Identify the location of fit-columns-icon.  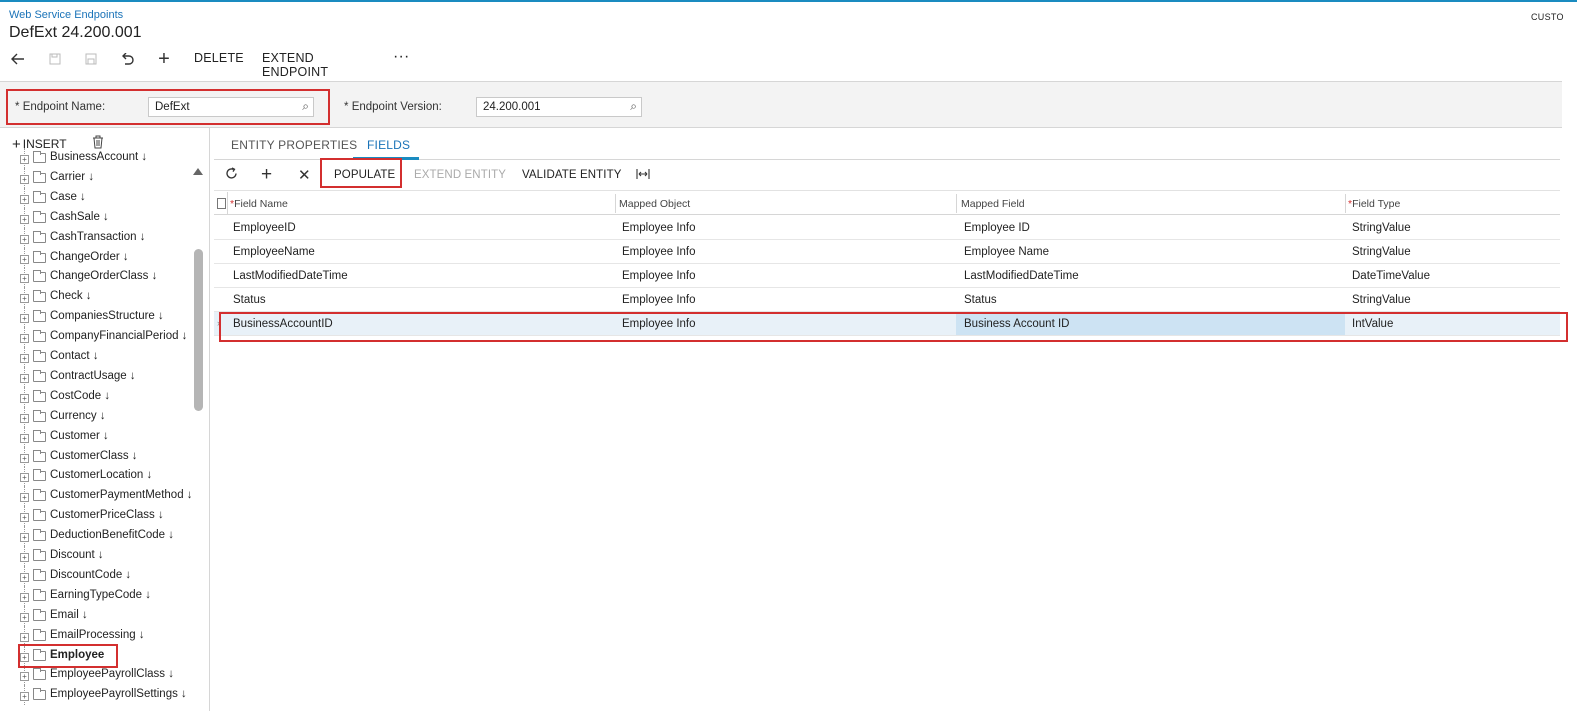
(643, 175).